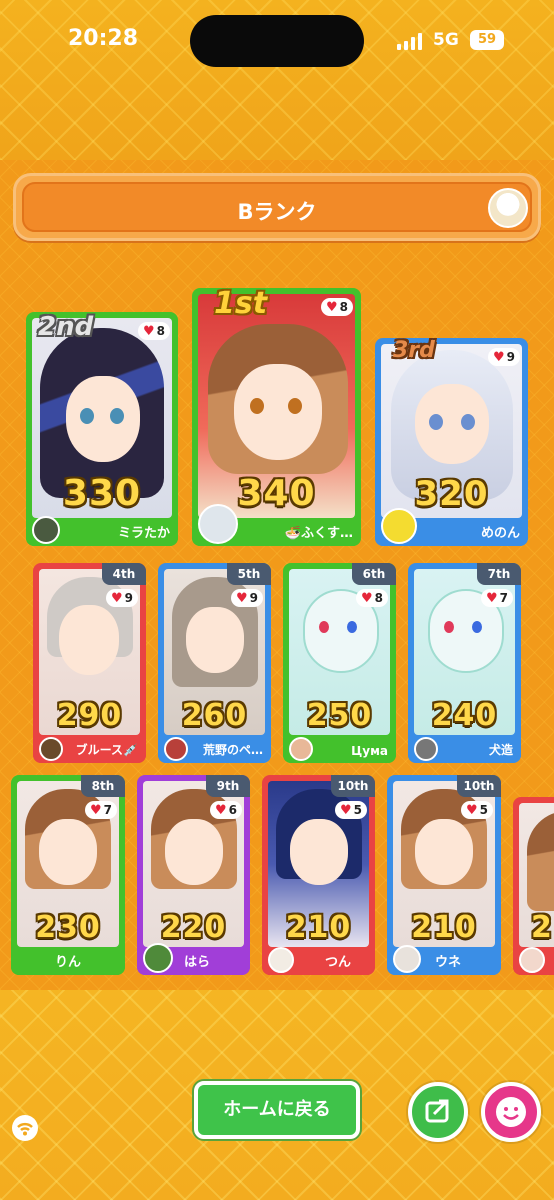  Describe the element at coordinates (102, 429) in the screenshot. I see `ranking-card-2nd: 2nd ♥ 8 330 ミラたか` at that location.